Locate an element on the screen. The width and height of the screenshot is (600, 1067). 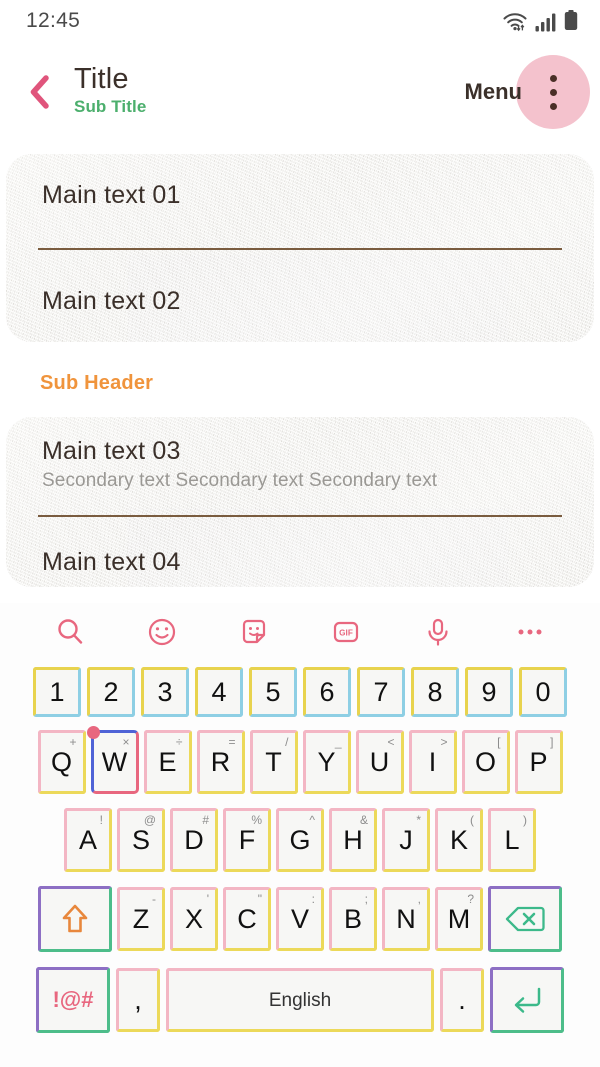
comma-key: , is located at coordinates (138, 1000).